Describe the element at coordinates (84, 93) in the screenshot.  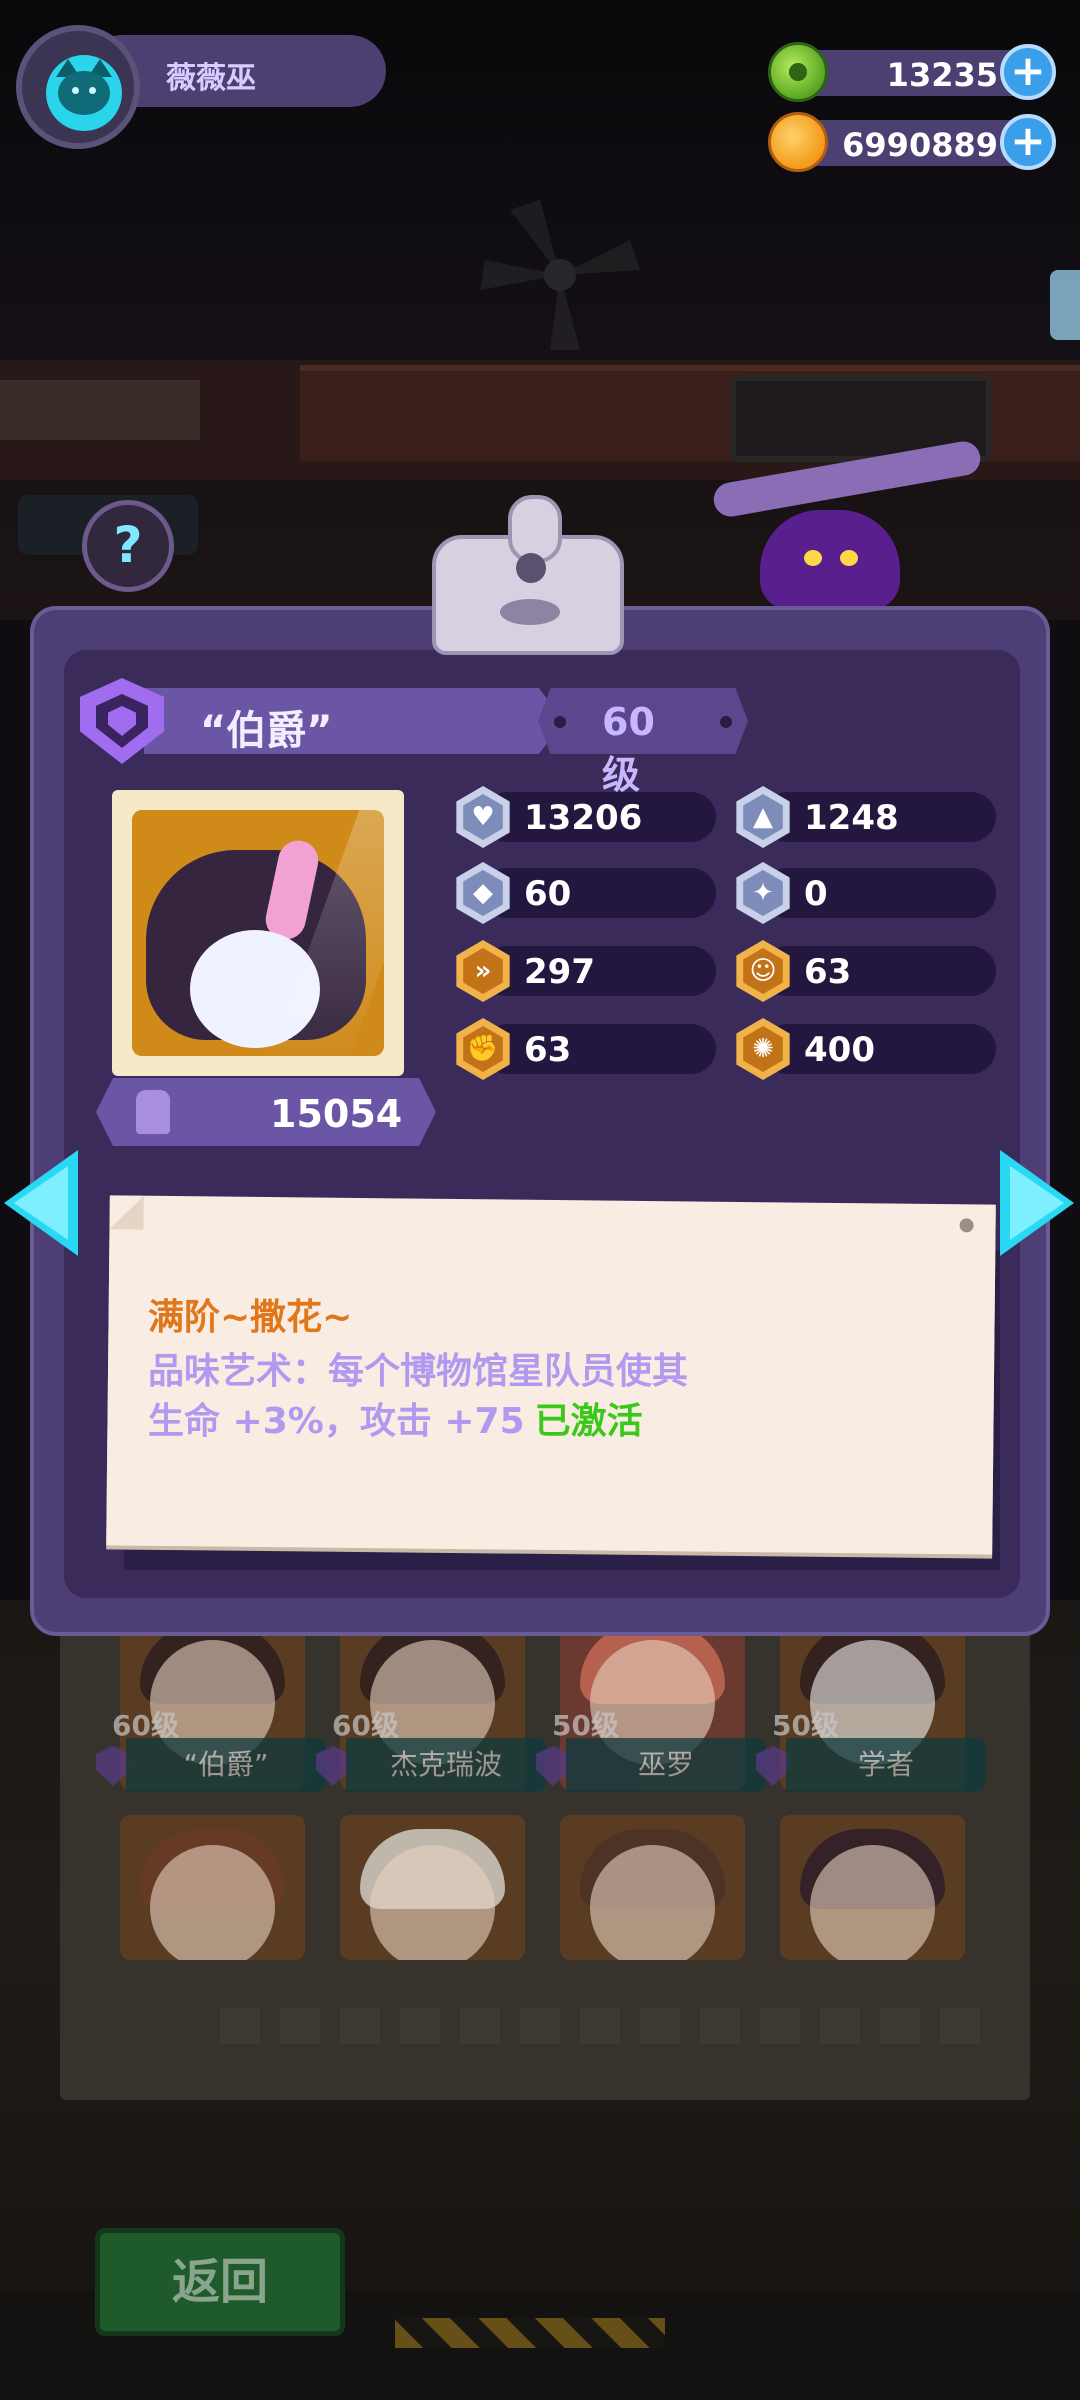
I see `cat-avatar-icon` at that location.